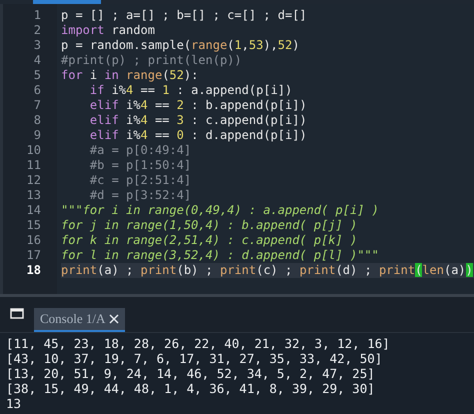 This screenshot has width=474, height=414. I want to click on line-number: 12, so click(33, 180).